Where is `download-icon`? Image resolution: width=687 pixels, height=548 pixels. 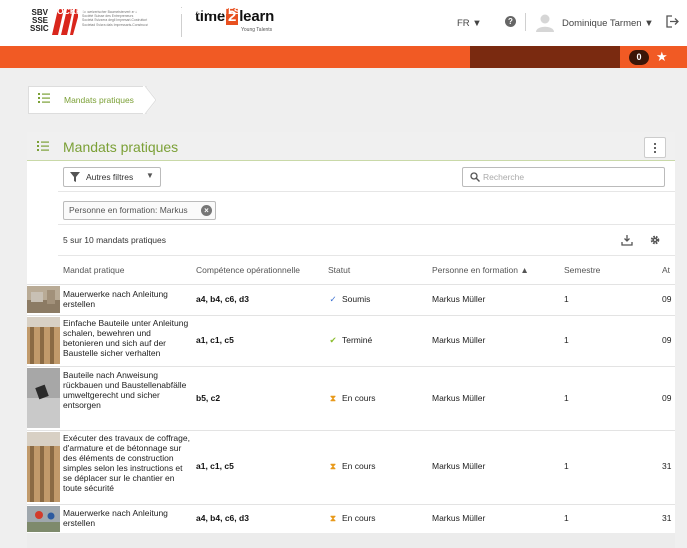 download-icon is located at coordinates (627, 240).